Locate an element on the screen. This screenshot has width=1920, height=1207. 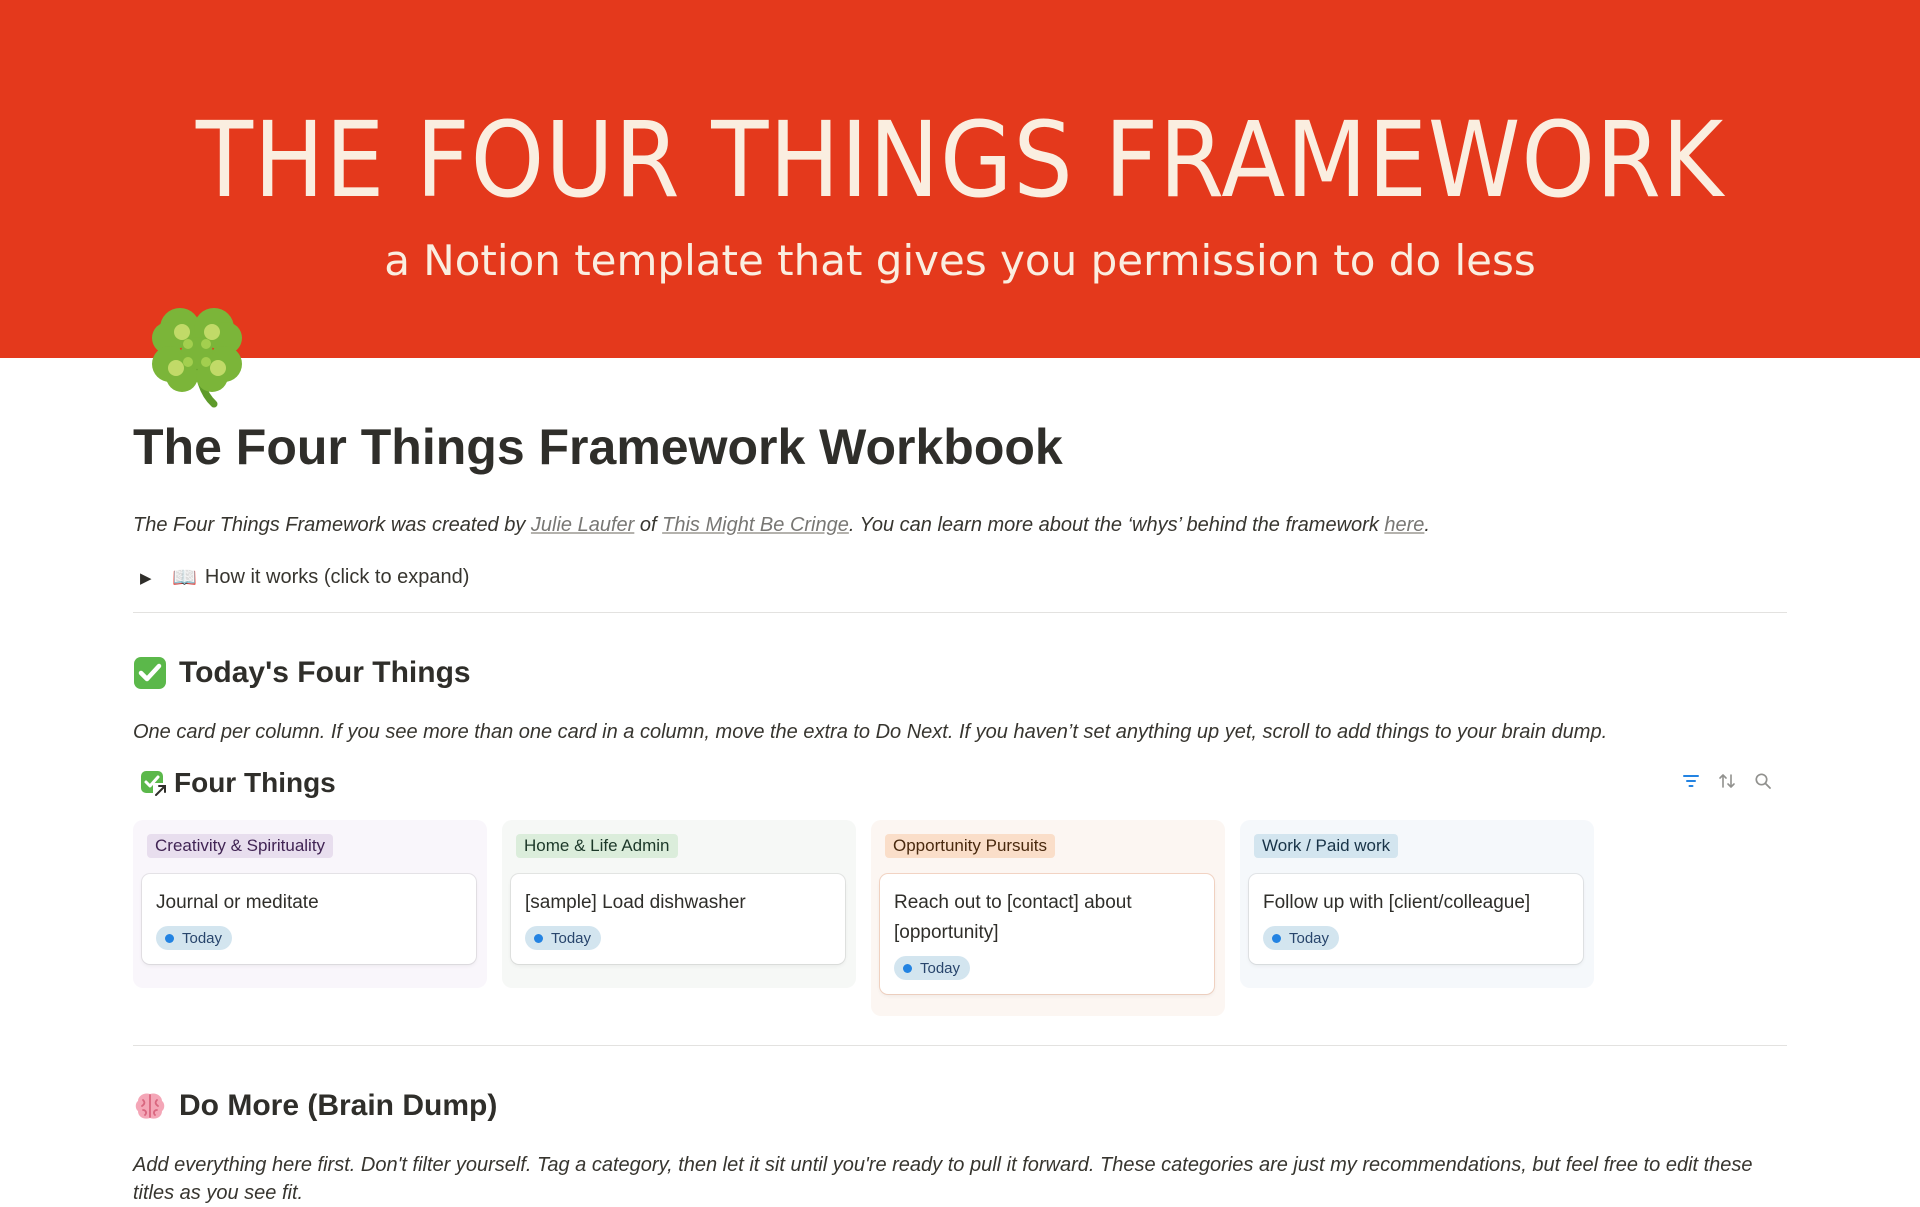
heading-text: Do More (Brain Dump) is located at coordinates (338, 1105).